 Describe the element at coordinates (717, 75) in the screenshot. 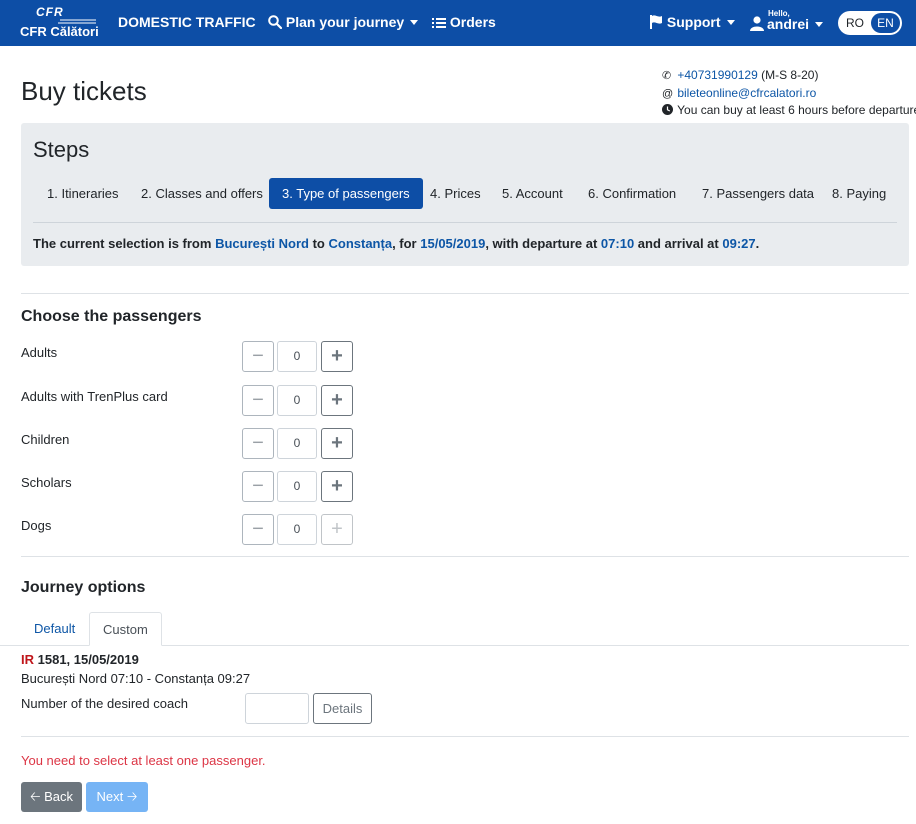

I see `phone-link: +40731990129` at that location.